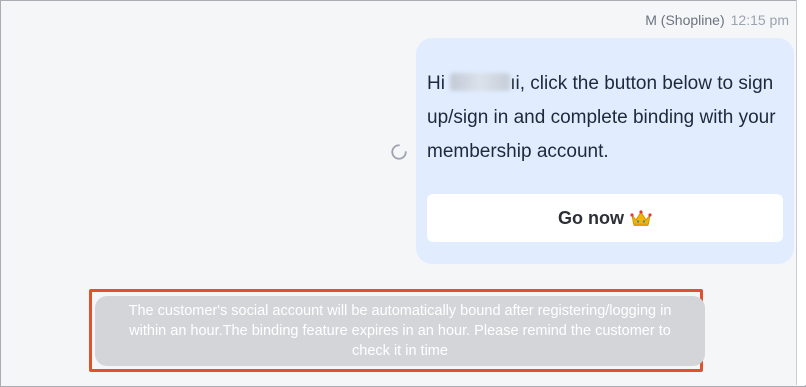 The image size is (806, 387). Describe the element at coordinates (759, 20) in the screenshot. I see `message-timestamp: 12:15 pm` at that location.